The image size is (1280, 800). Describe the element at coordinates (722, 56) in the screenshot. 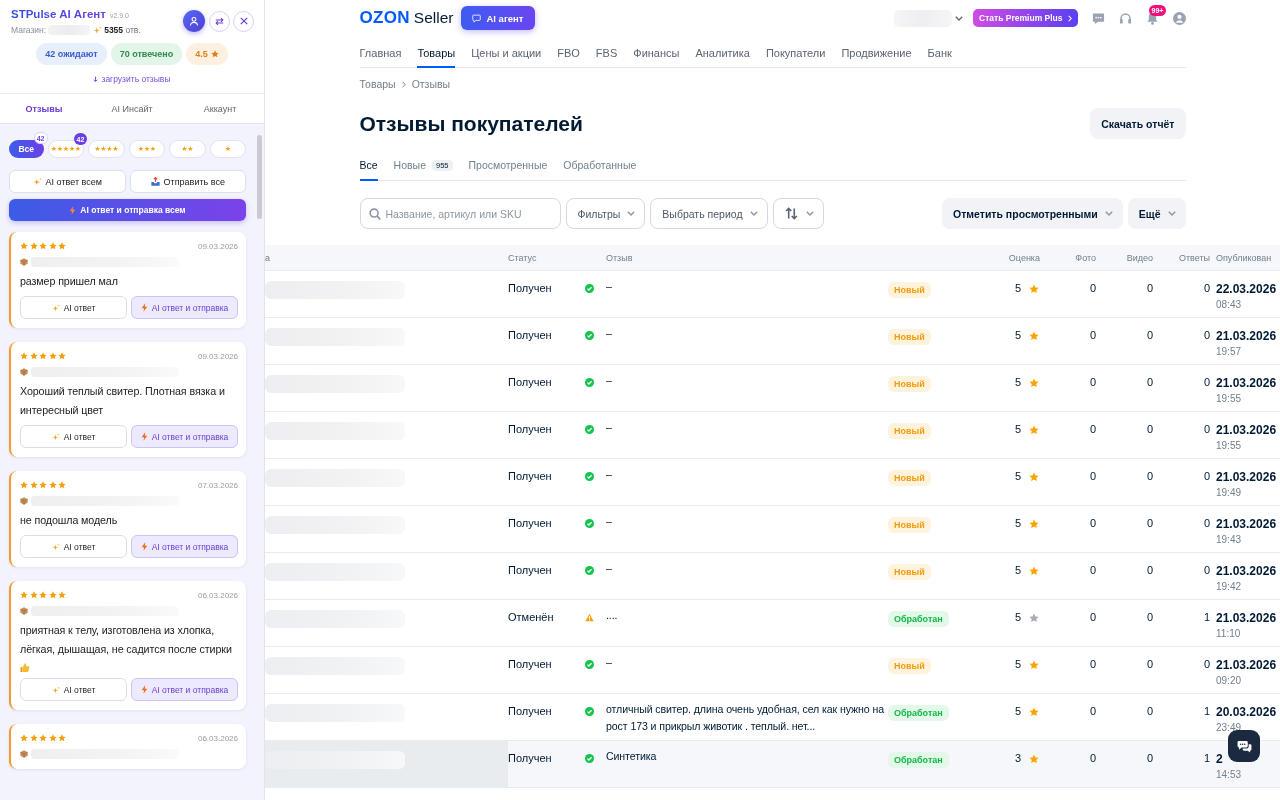

I see `nav-tab: Аналитика` at that location.